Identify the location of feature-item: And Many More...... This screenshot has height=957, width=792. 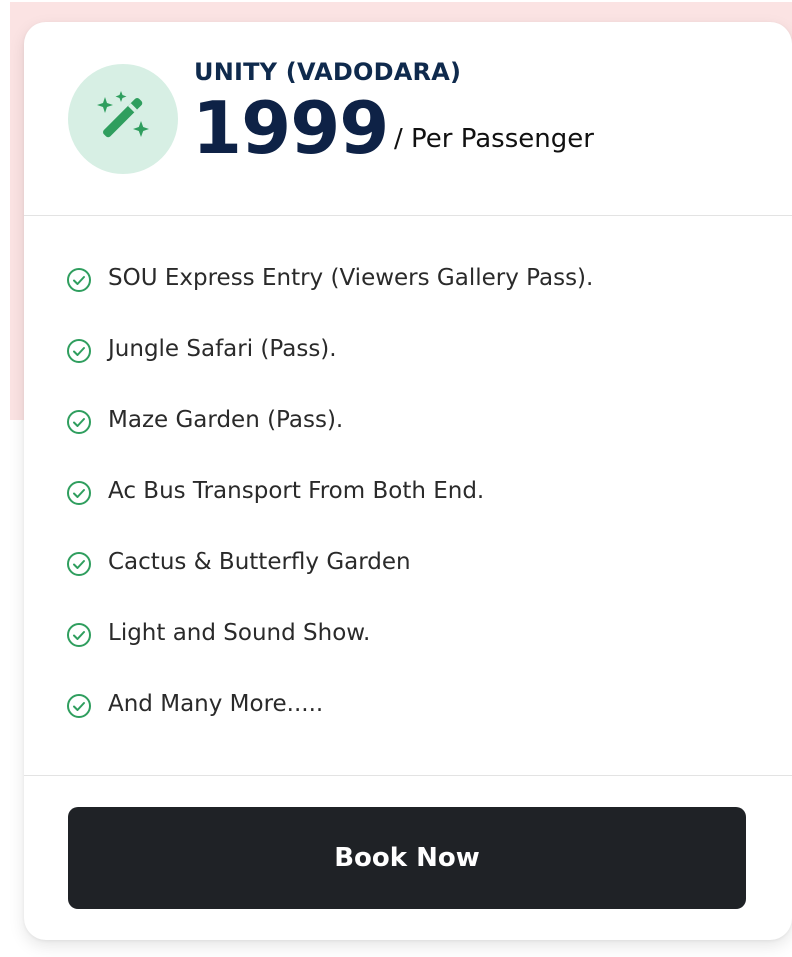
(408, 708).